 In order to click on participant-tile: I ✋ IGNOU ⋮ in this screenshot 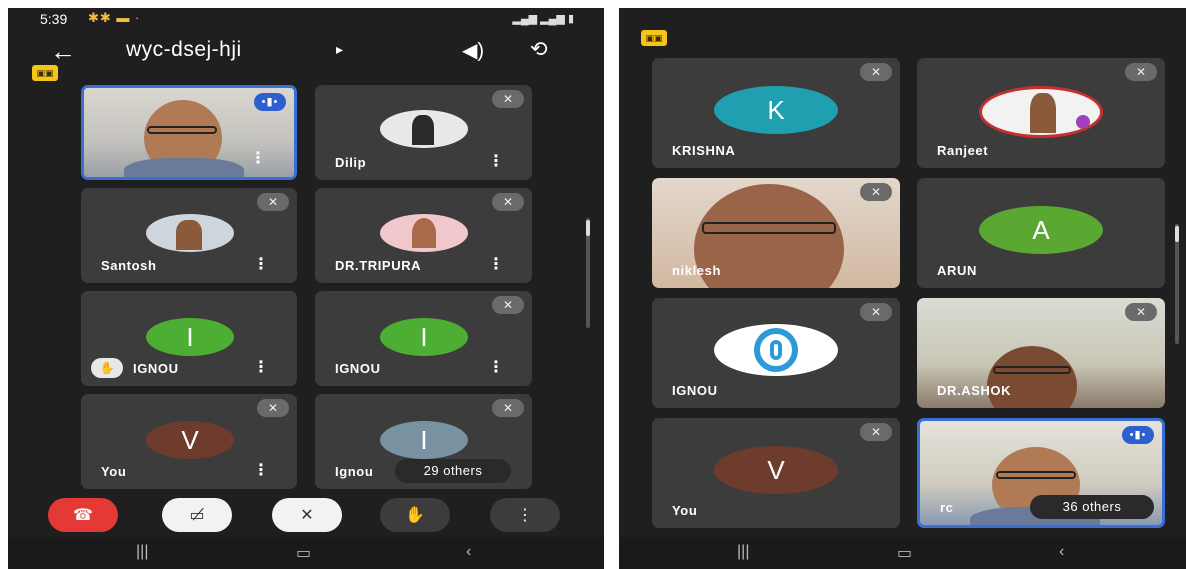, I will do `click(189, 338)`.